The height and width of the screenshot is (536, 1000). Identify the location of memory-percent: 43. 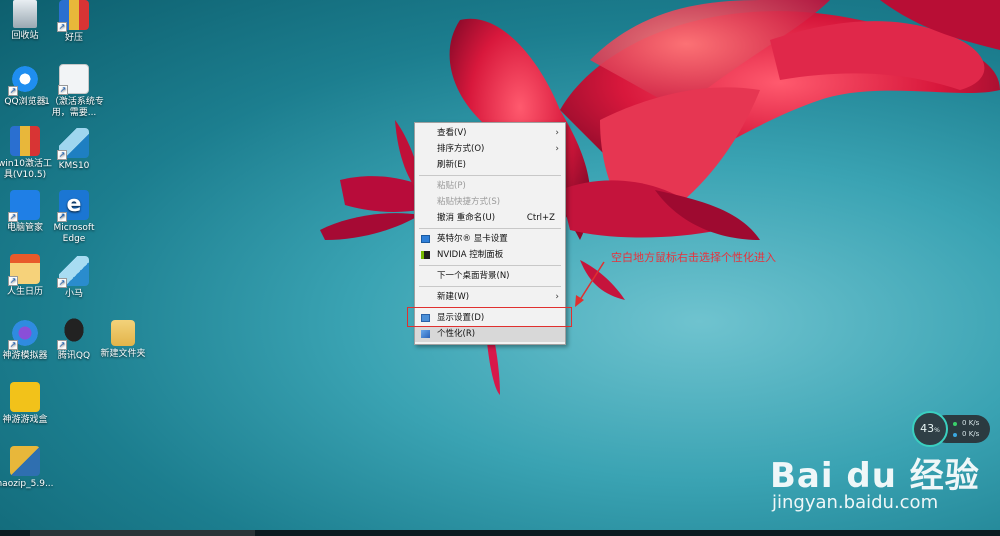
(927, 428).